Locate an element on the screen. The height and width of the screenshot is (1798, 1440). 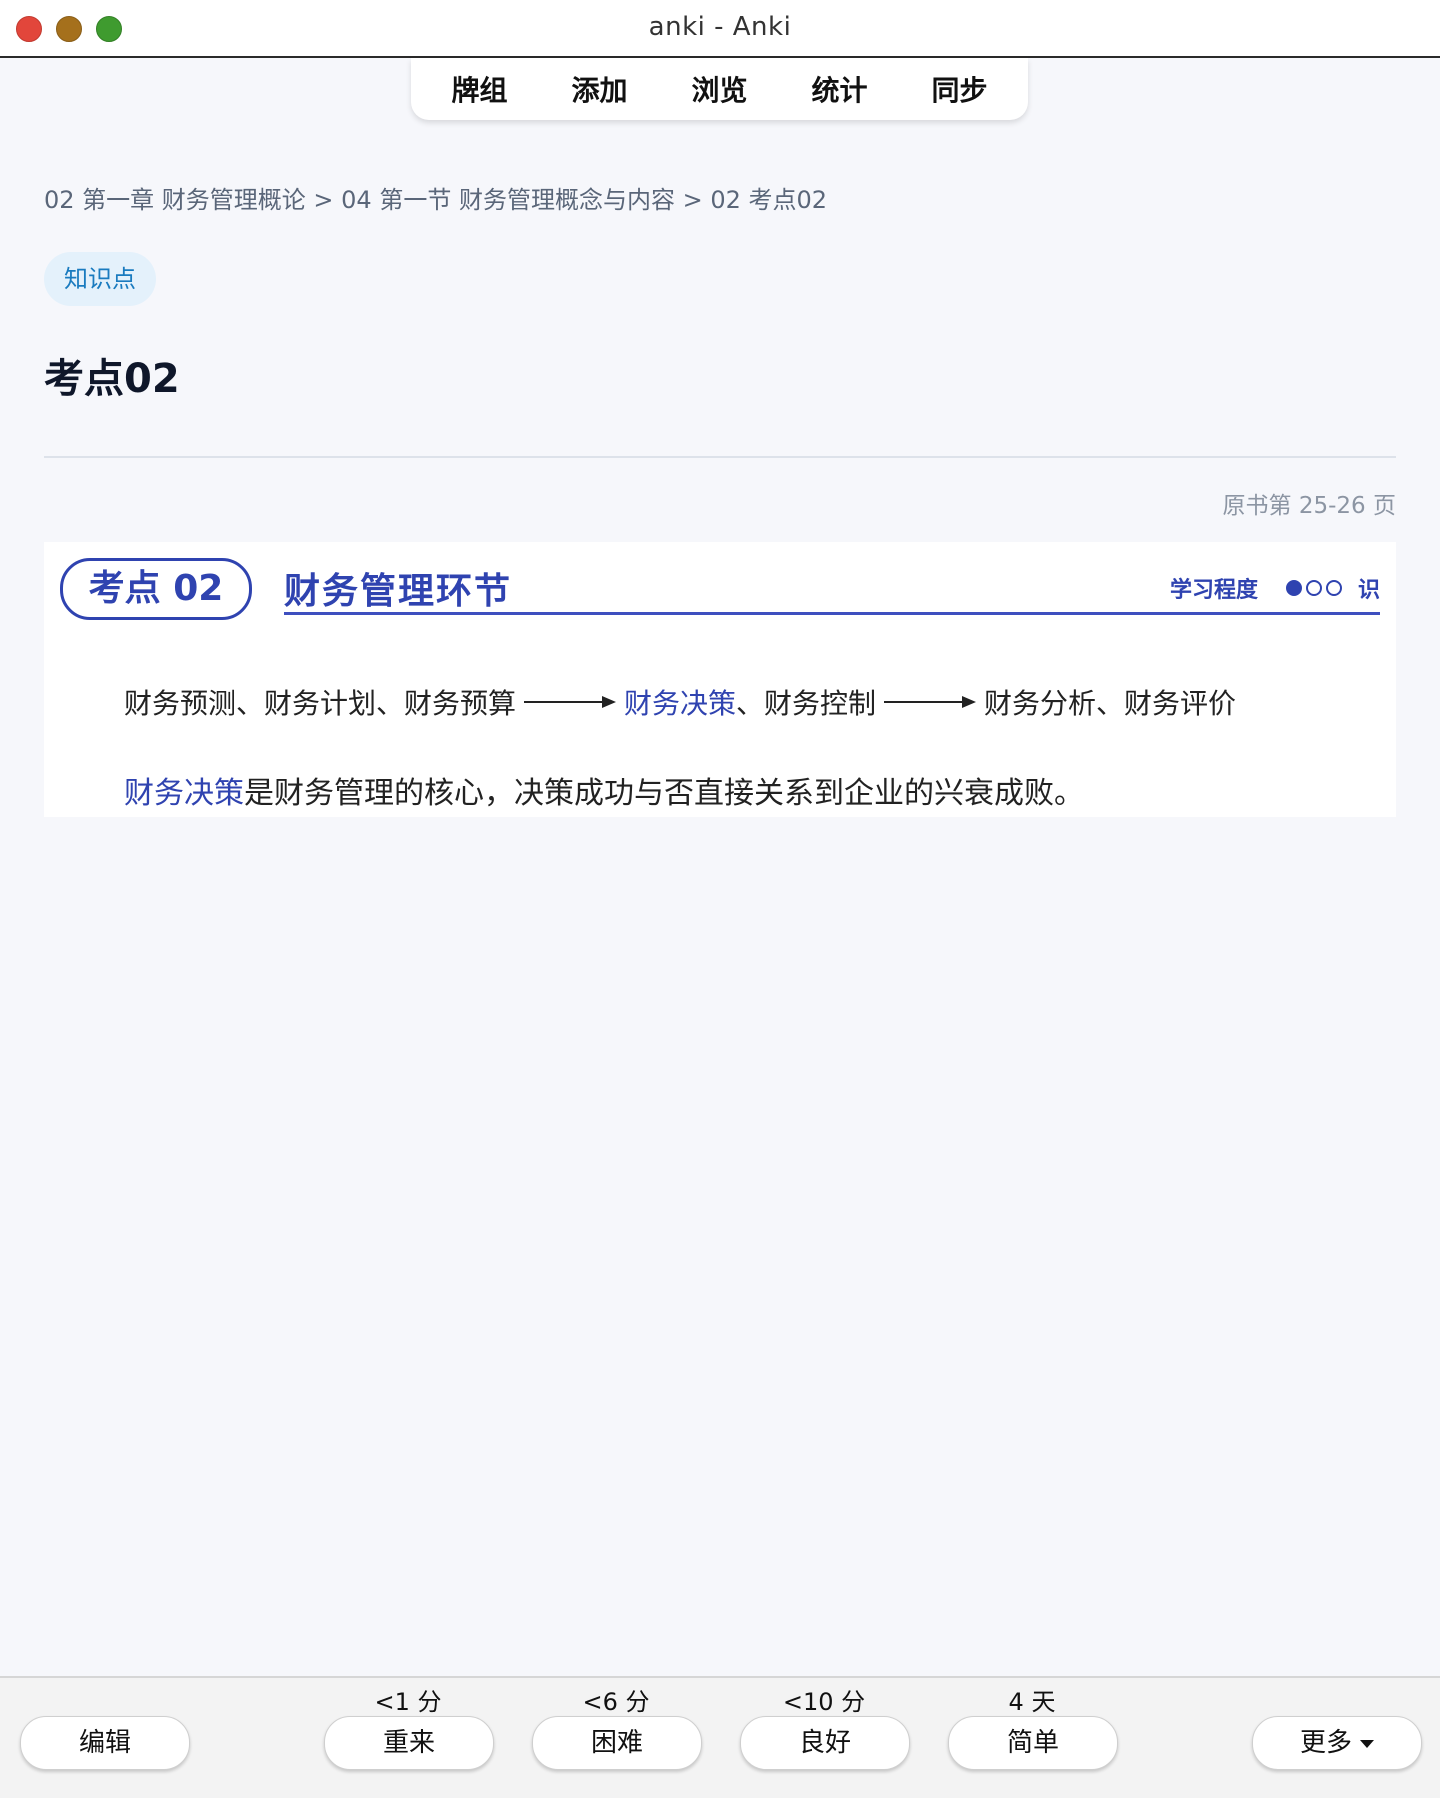
nav-sync: 同步 is located at coordinates (960, 89).